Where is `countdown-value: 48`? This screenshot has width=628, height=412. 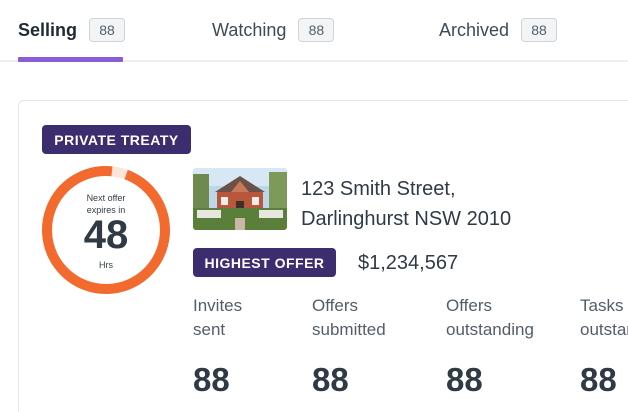
countdown-value: 48 is located at coordinates (106, 235).